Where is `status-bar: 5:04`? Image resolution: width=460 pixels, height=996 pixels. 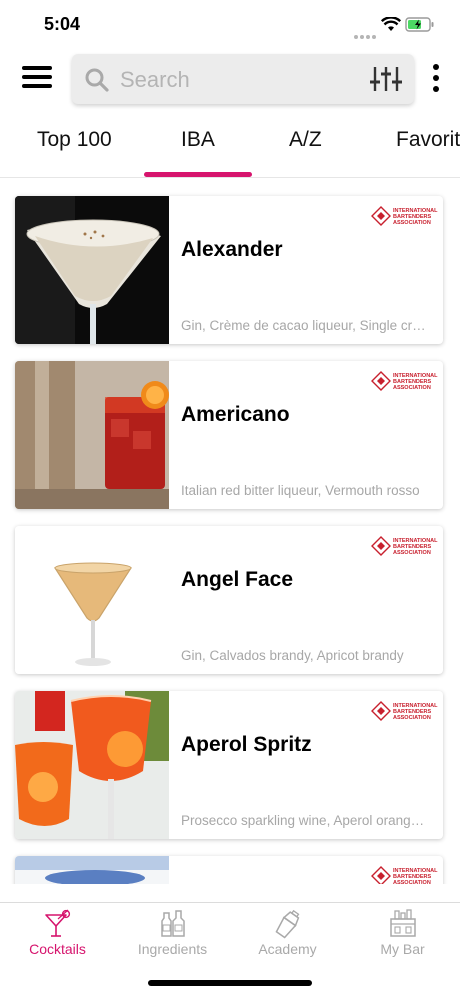 status-bar: 5:04 is located at coordinates (230, 25).